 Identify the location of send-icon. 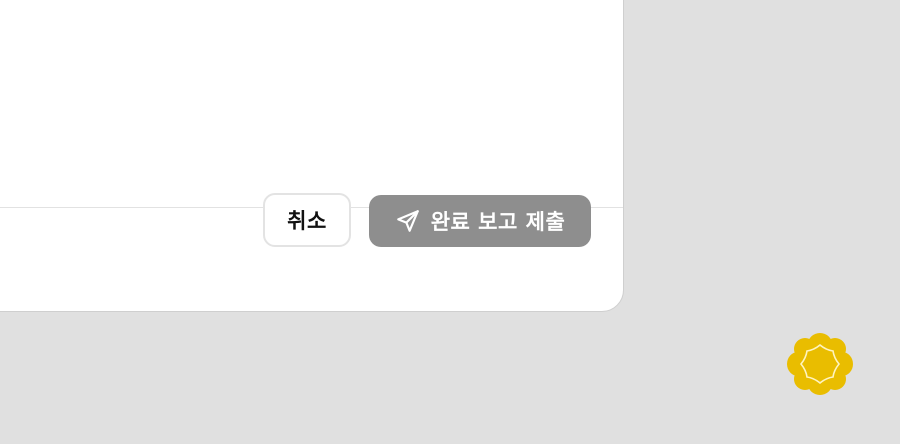
(408, 221).